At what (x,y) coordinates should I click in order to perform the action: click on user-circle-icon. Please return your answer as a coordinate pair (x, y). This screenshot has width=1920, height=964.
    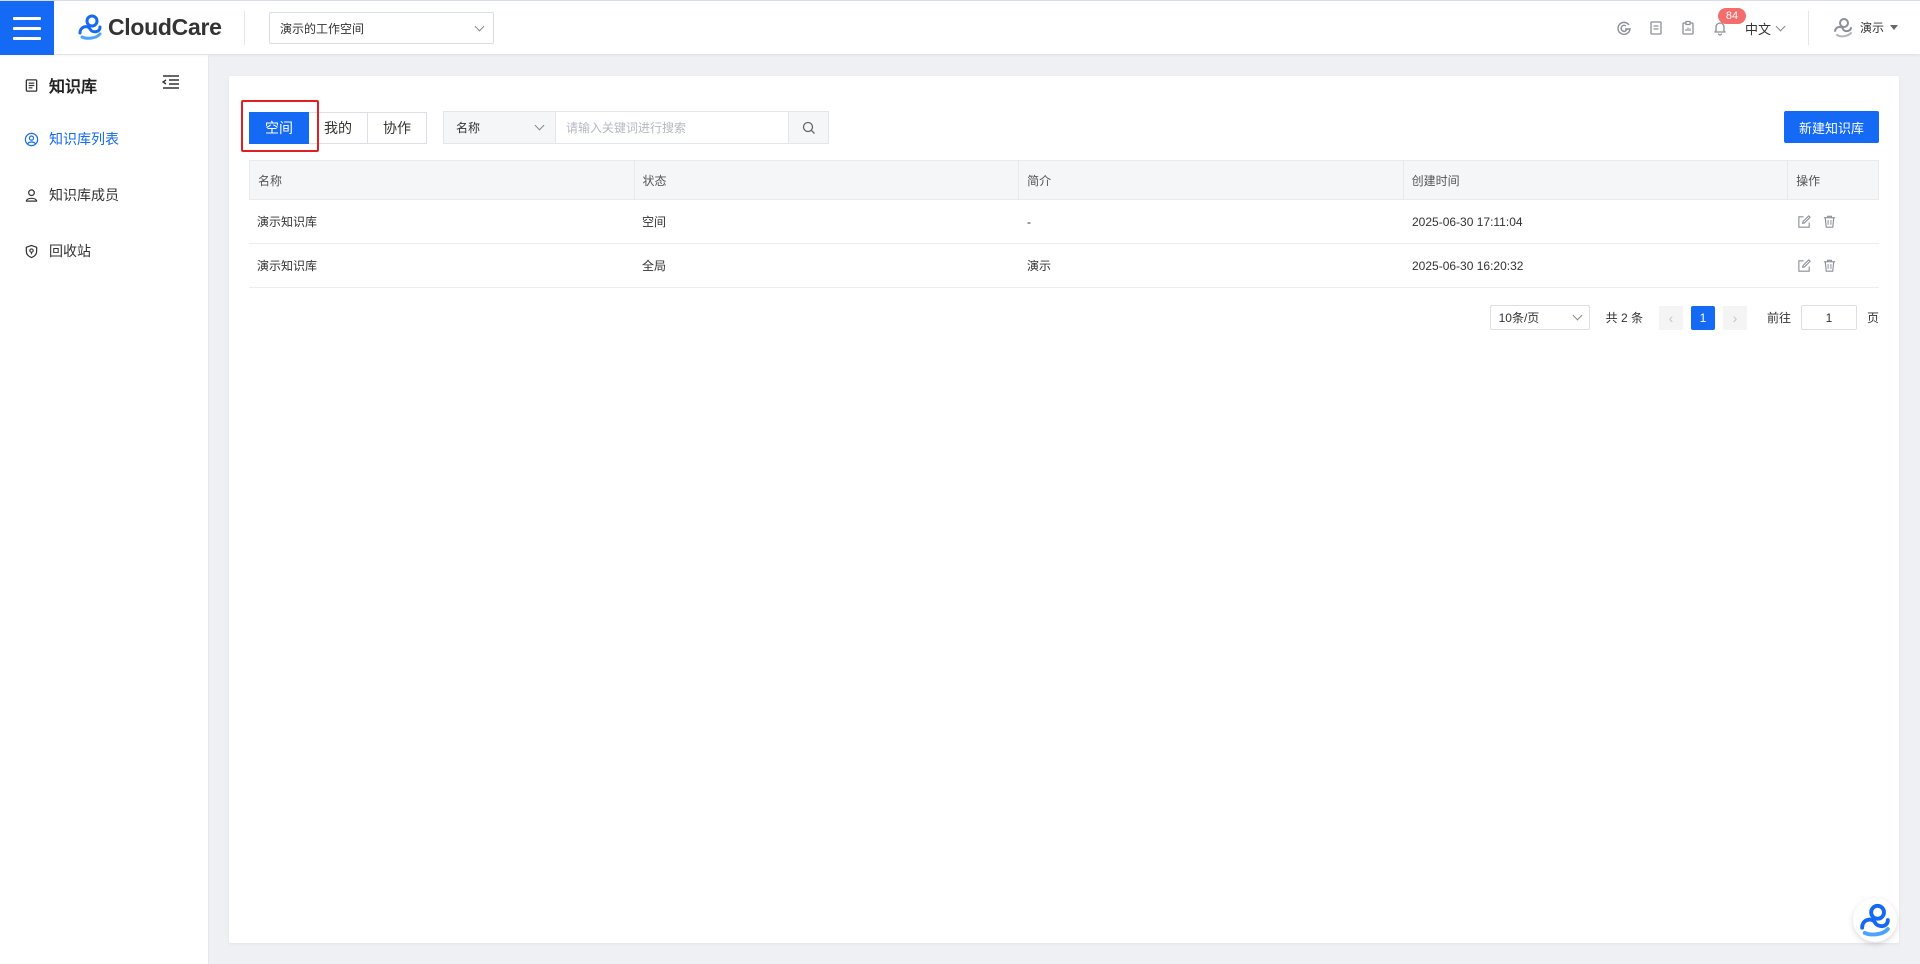
    Looking at the image, I should click on (31, 139).